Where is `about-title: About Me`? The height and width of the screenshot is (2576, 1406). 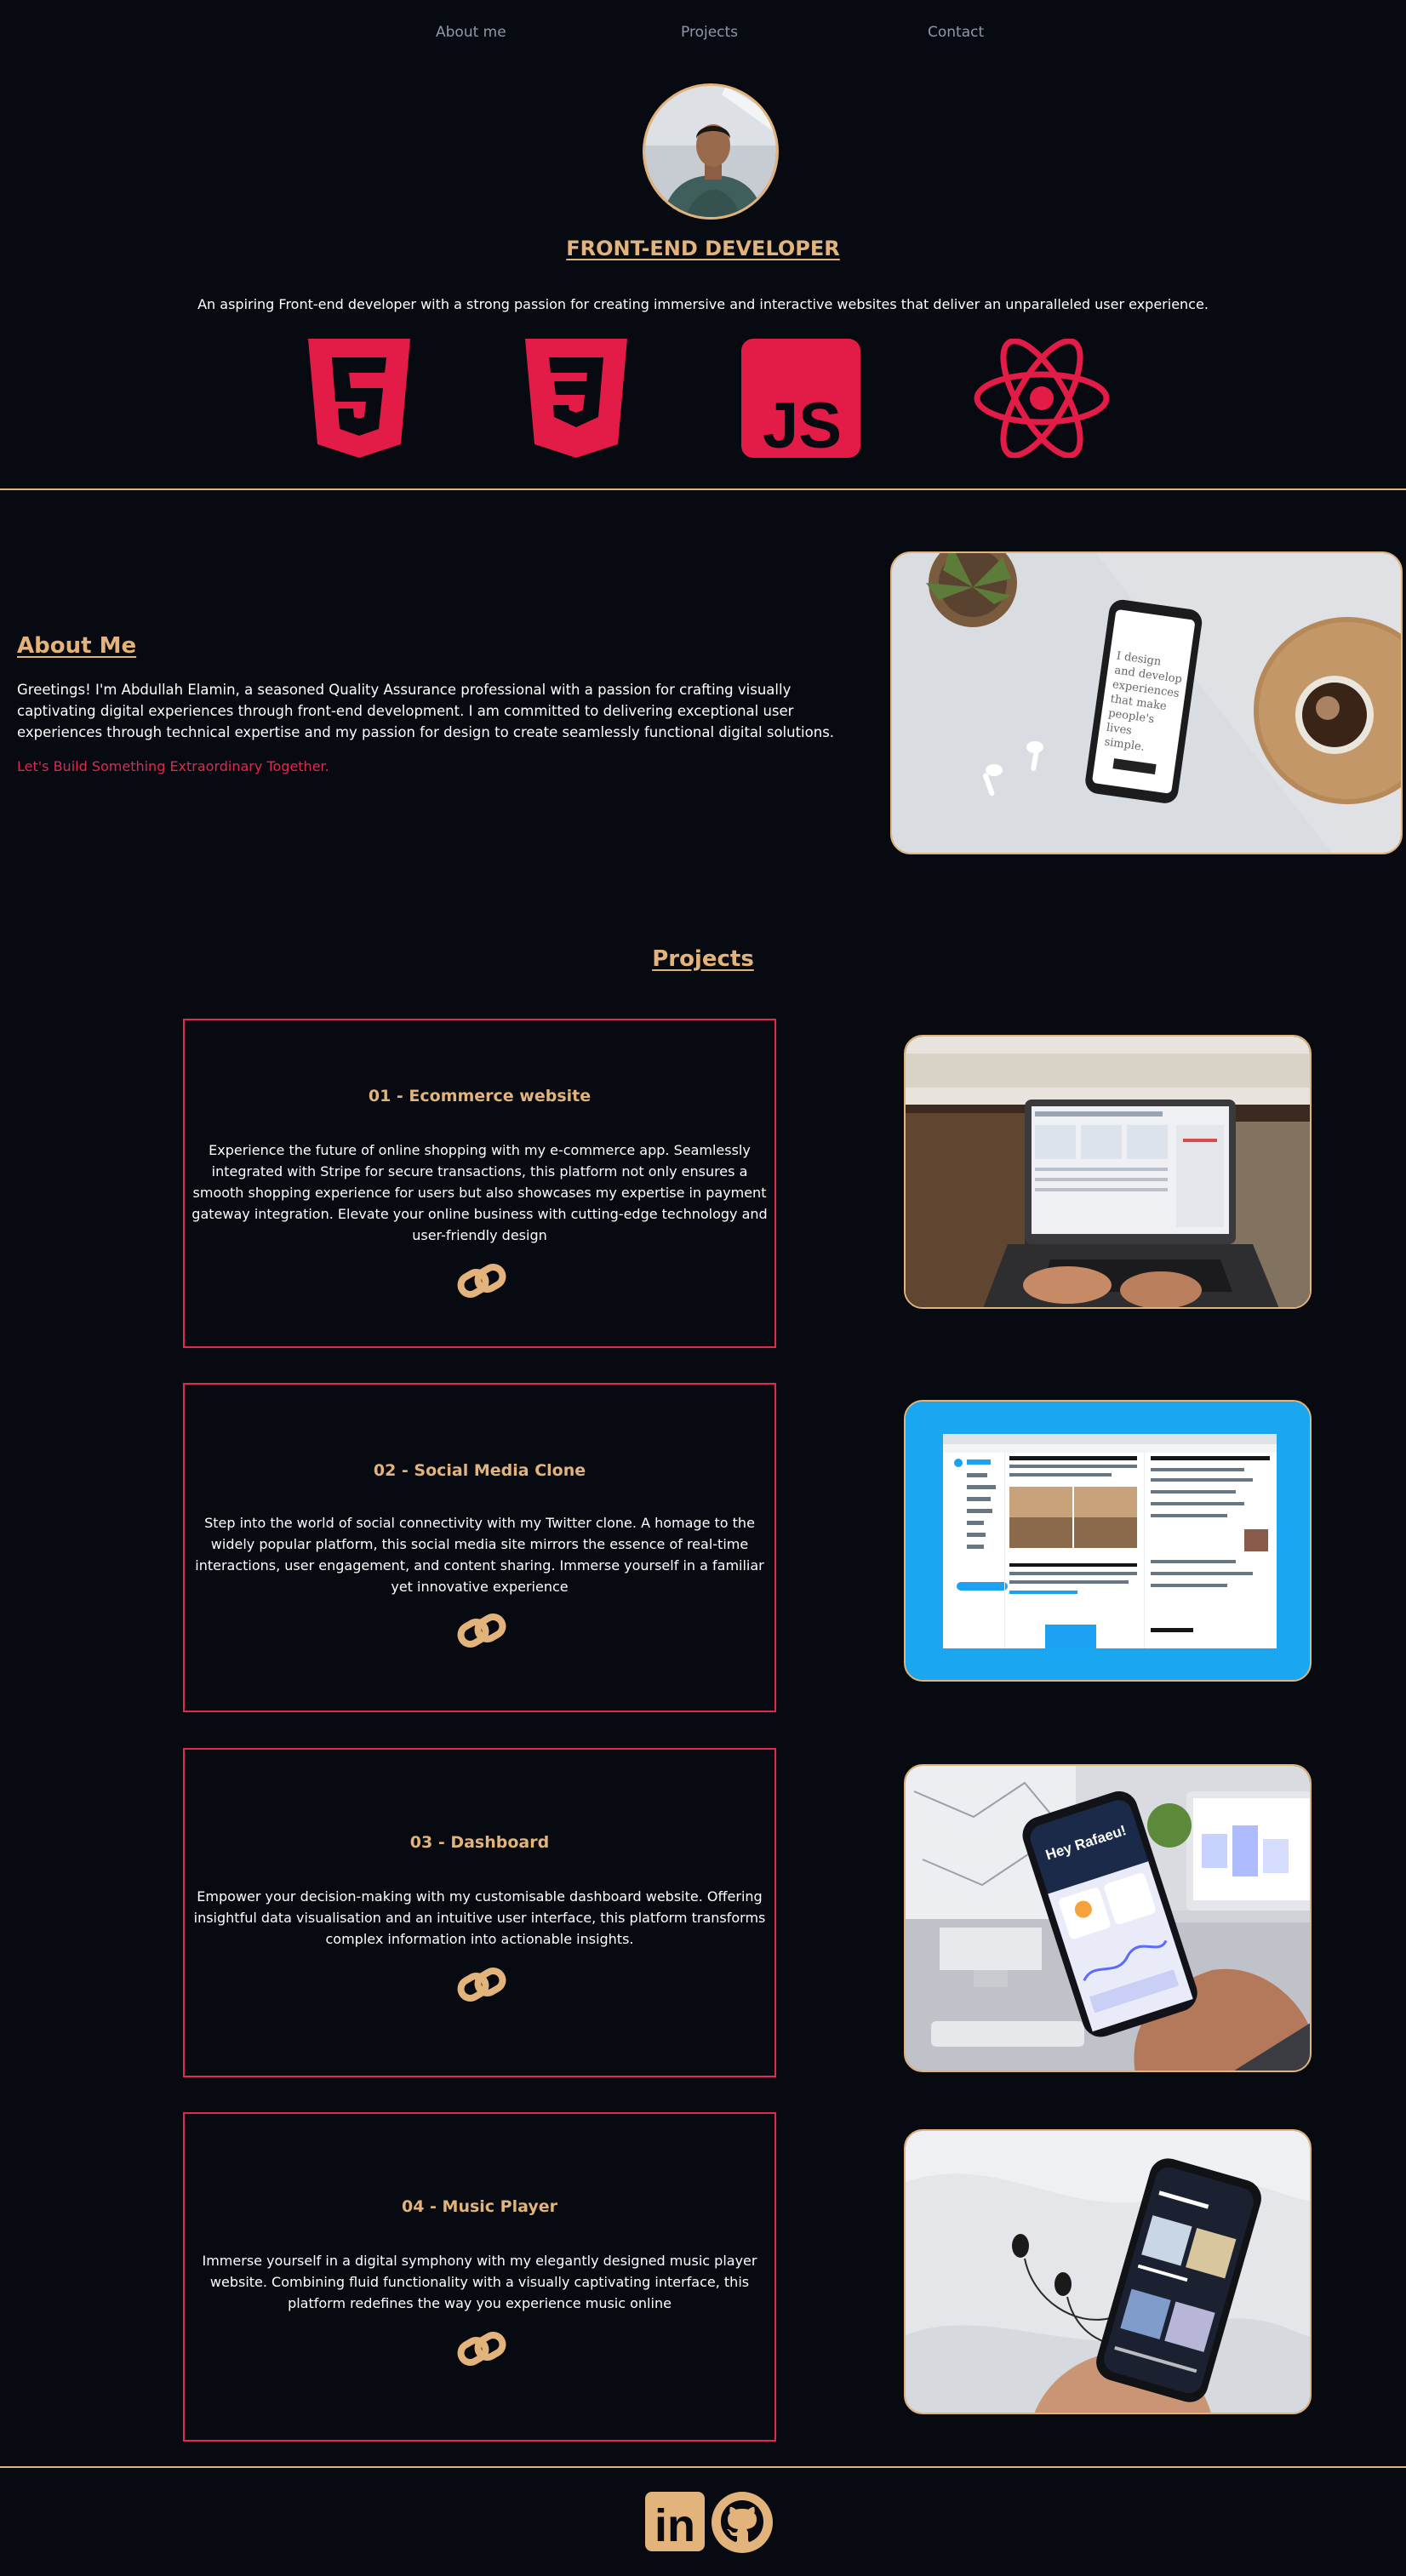
about-title: About Me is located at coordinates (77, 646).